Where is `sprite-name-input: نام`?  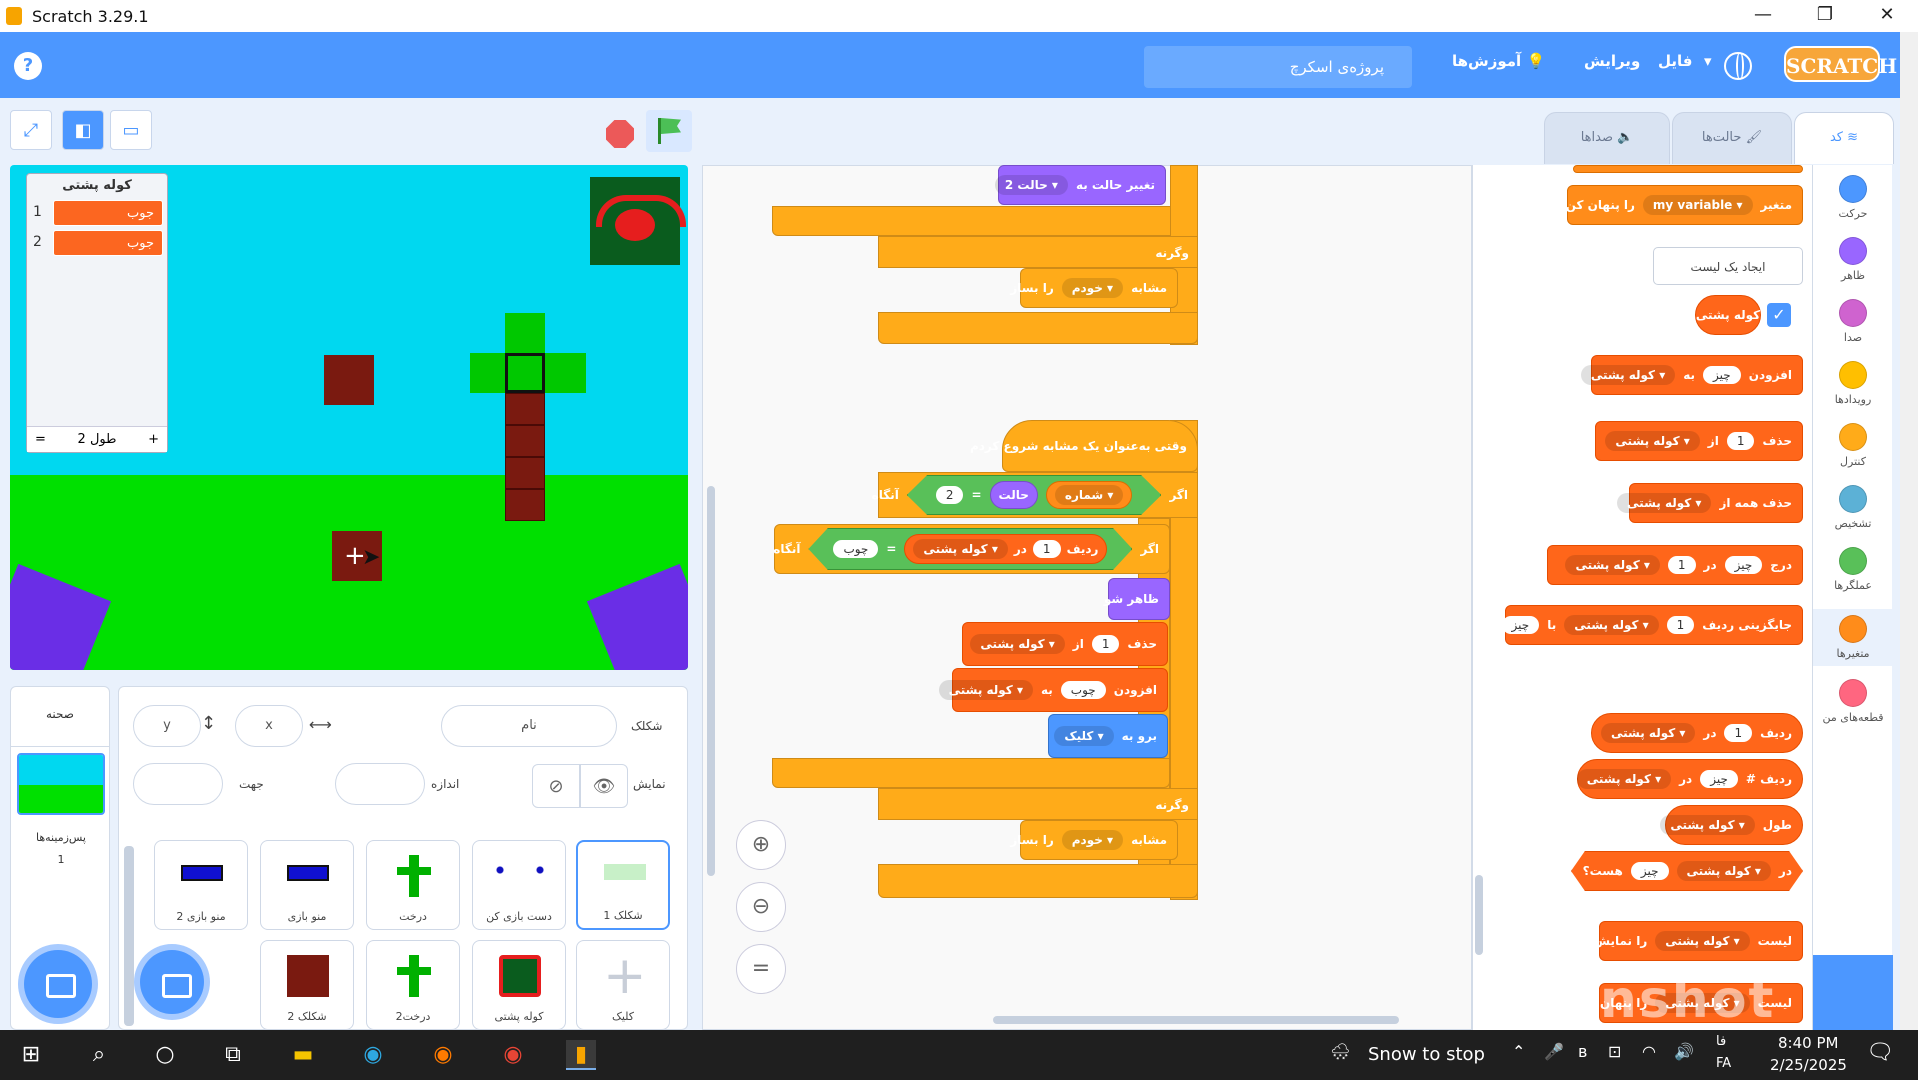
sprite-name-input: نام is located at coordinates (529, 726).